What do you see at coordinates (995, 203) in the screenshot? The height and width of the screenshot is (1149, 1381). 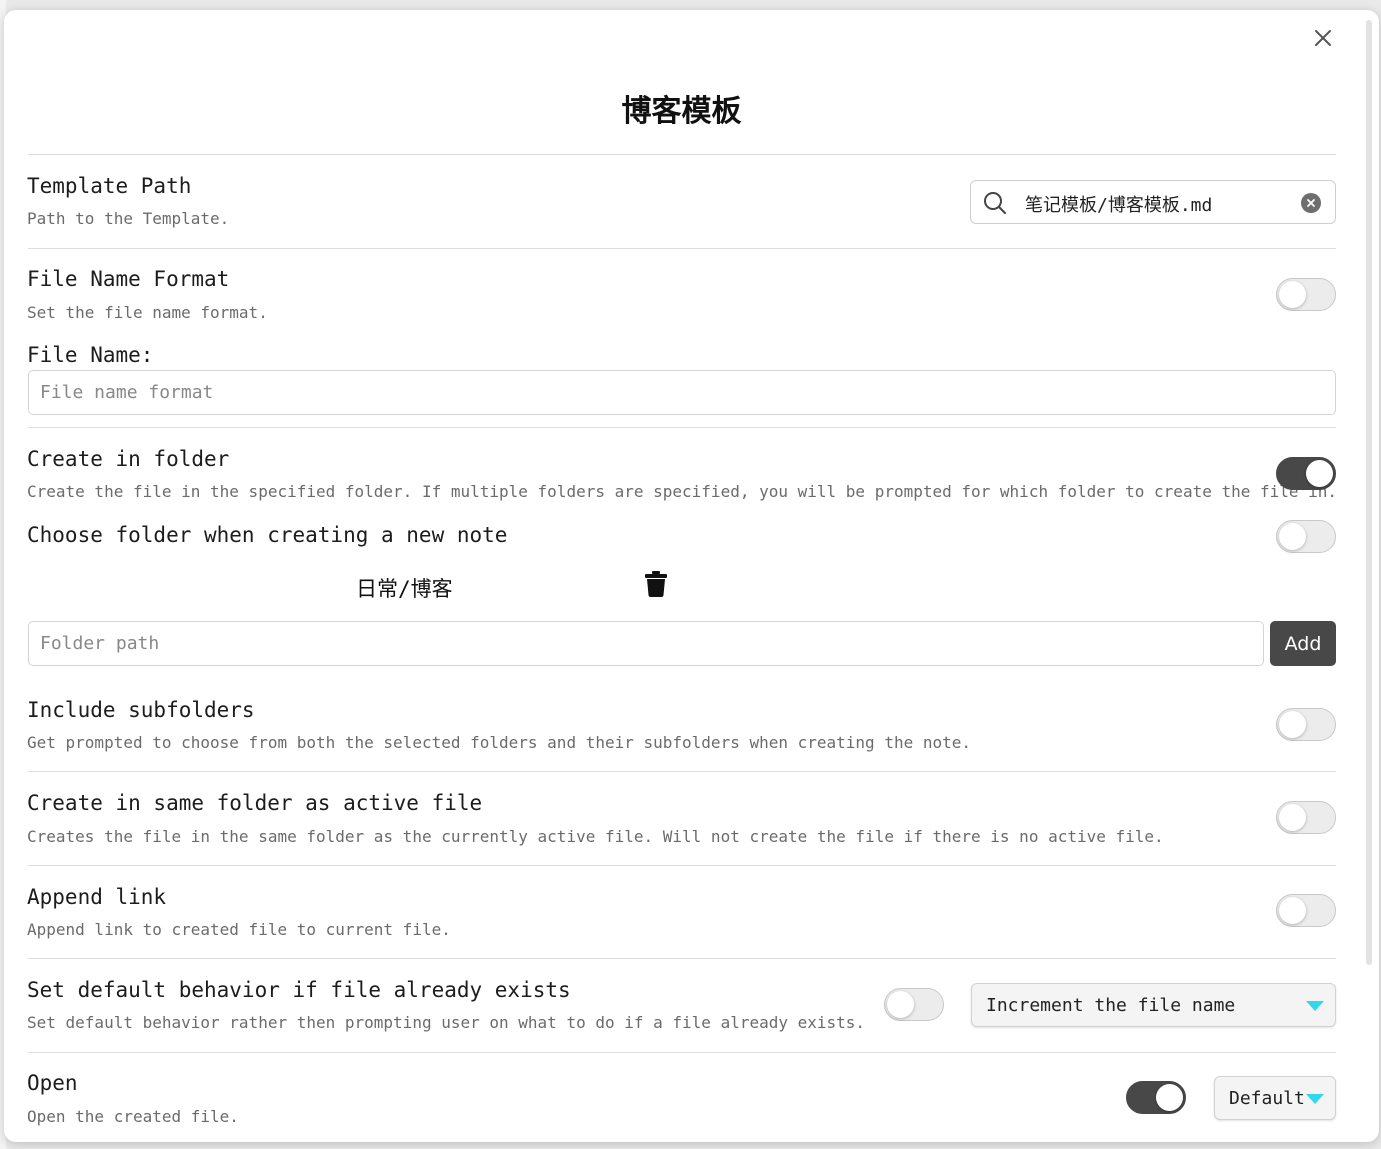 I see `search-icon` at bounding box center [995, 203].